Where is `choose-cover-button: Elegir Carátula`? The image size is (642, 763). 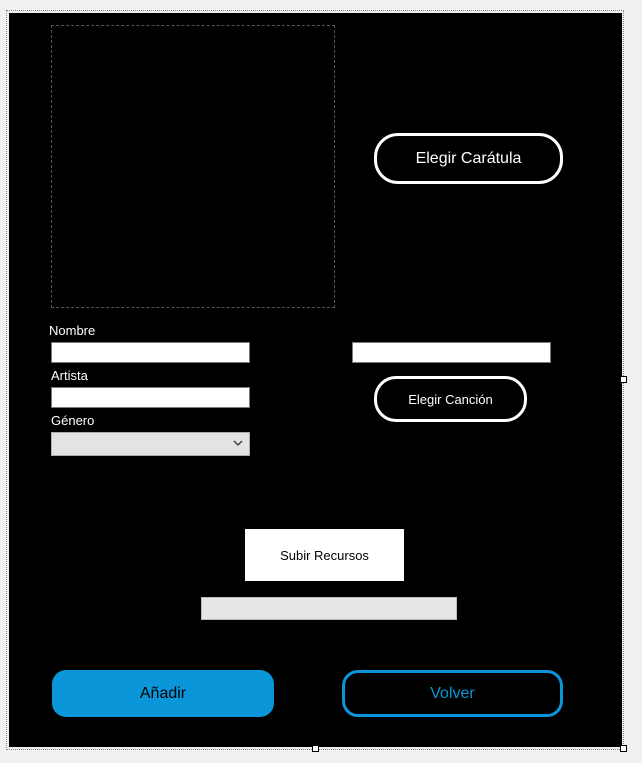
choose-cover-button: Elegir Carátula is located at coordinates (468, 158).